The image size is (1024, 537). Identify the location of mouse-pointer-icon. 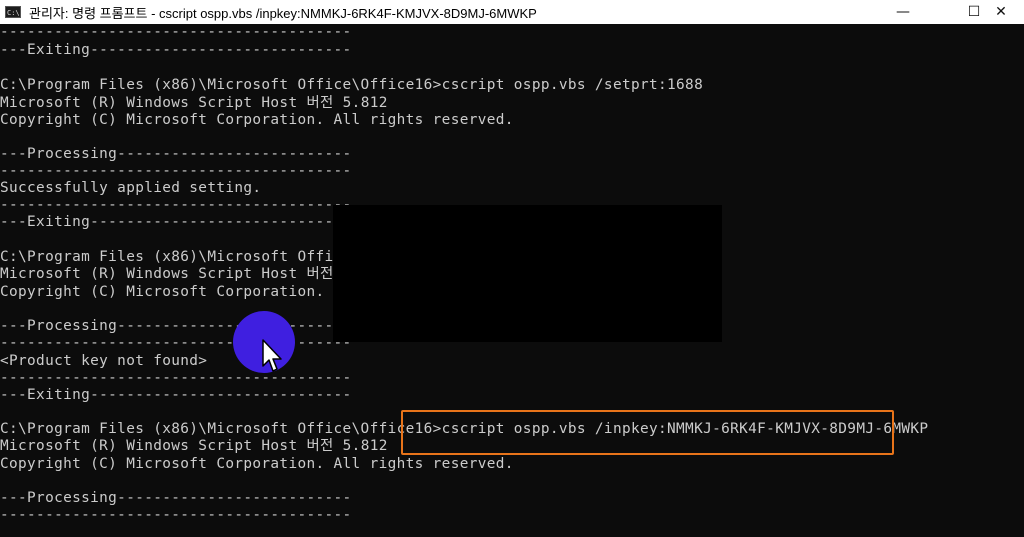
(272, 355).